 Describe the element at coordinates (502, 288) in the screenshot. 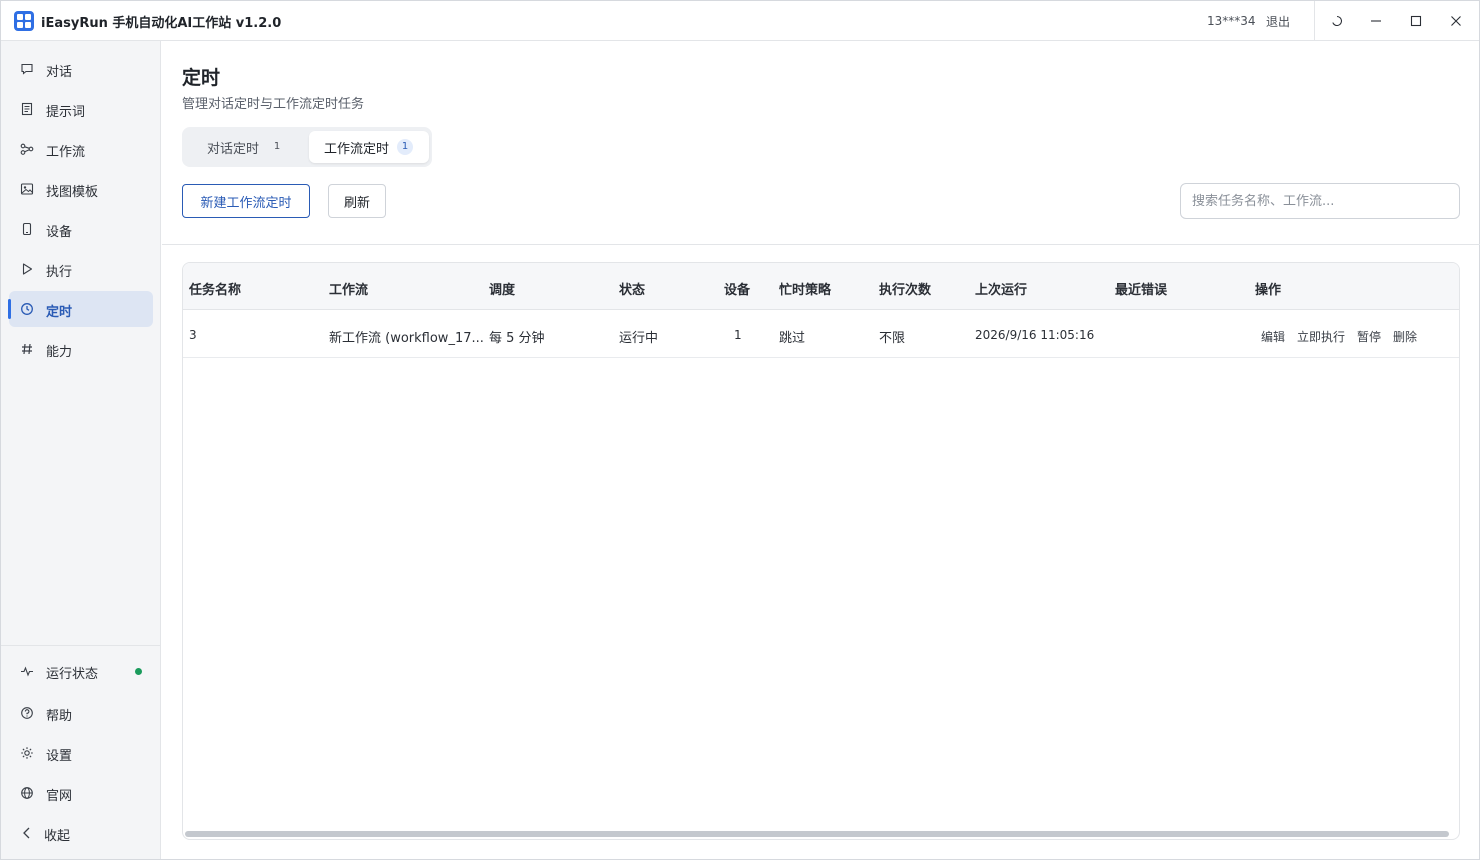

I see `column-header: 调度` at that location.